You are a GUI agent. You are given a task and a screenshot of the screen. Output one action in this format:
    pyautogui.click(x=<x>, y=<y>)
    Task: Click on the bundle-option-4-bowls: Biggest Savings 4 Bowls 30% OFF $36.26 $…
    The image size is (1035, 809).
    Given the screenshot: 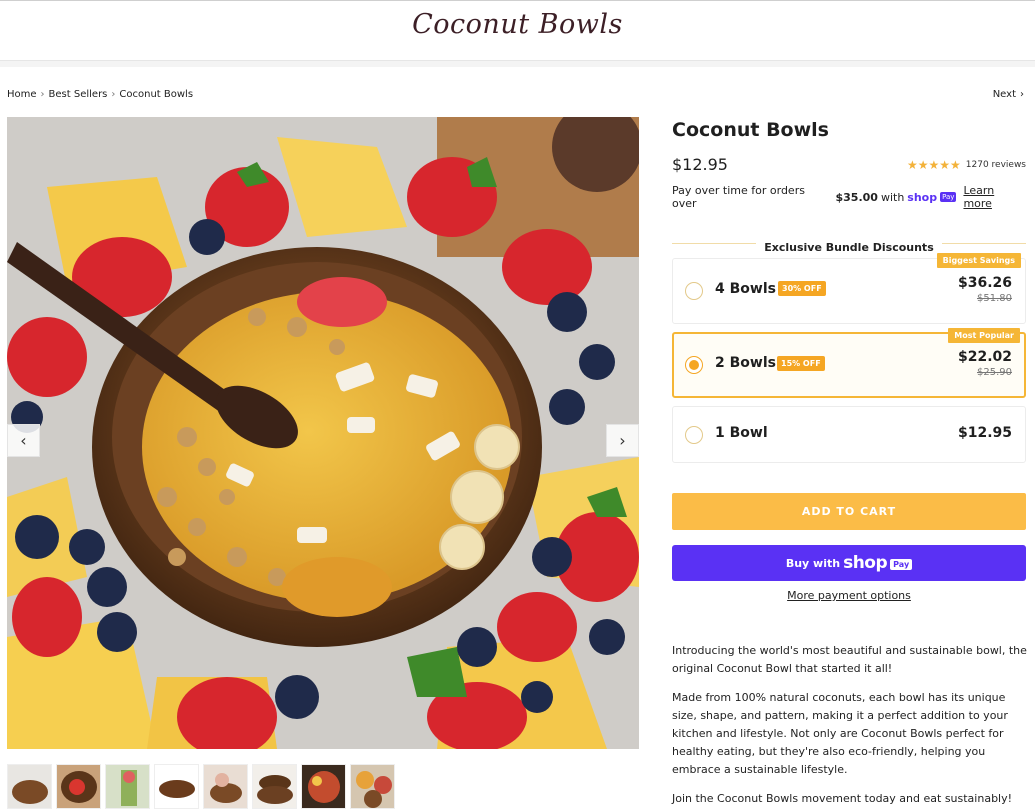 What is the action you would take?
    pyautogui.click(x=849, y=288)
    